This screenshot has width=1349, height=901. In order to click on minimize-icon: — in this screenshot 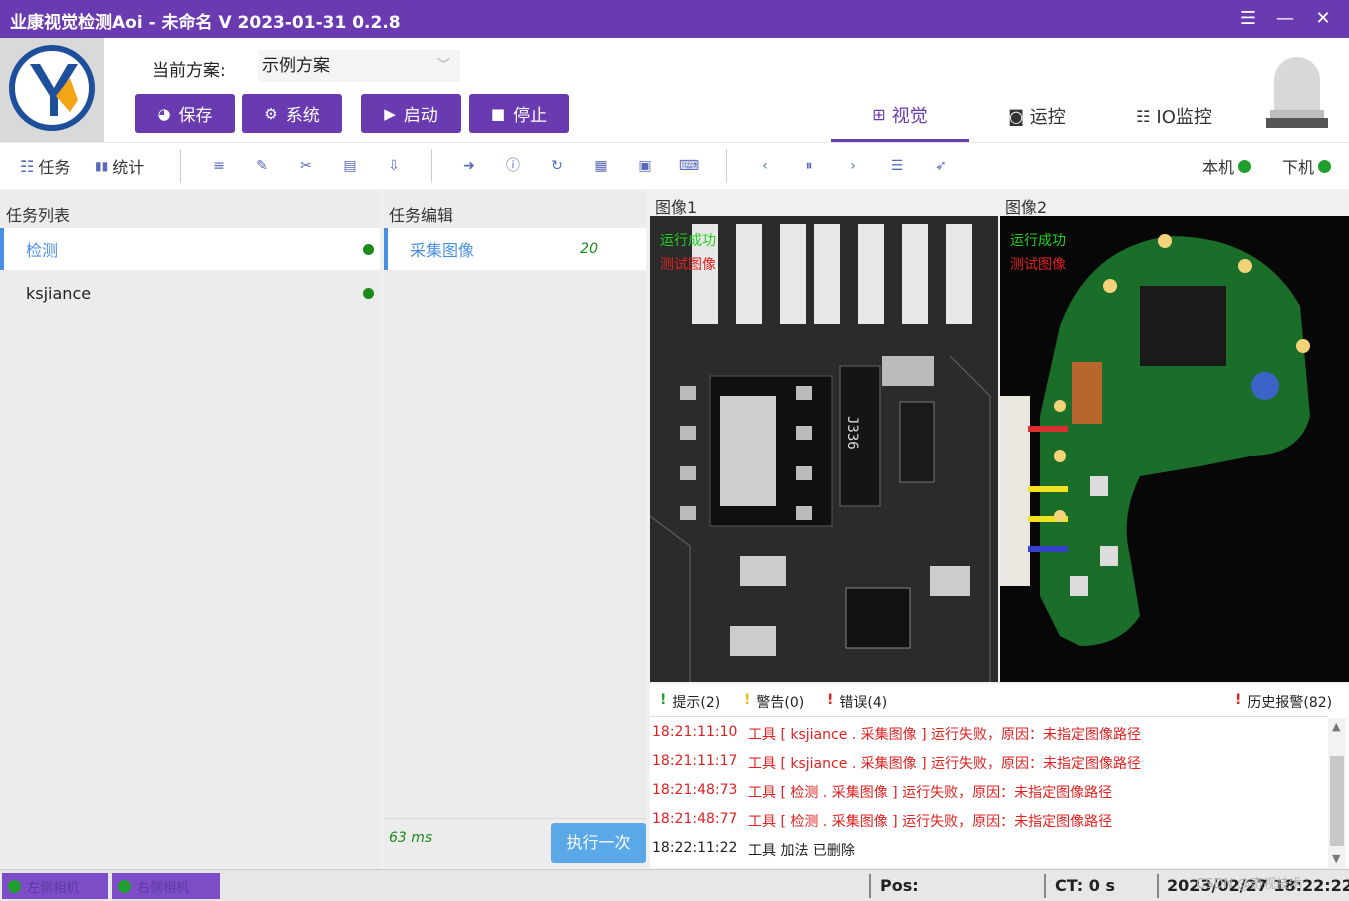, I will do `click(1285, 19)`.